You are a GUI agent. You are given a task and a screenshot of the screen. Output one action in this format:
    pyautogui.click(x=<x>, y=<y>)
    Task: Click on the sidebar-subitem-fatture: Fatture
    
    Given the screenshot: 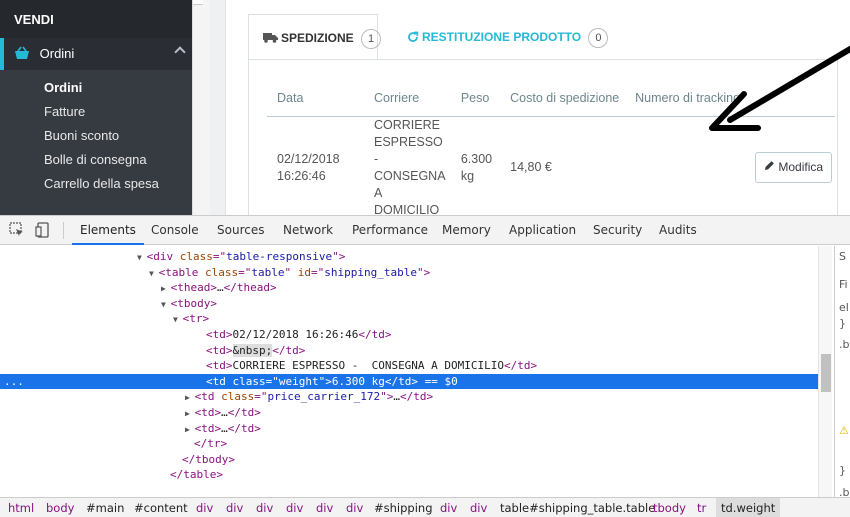 What is the action you would take?
    pyautogui.click(x=96, y=112)
    